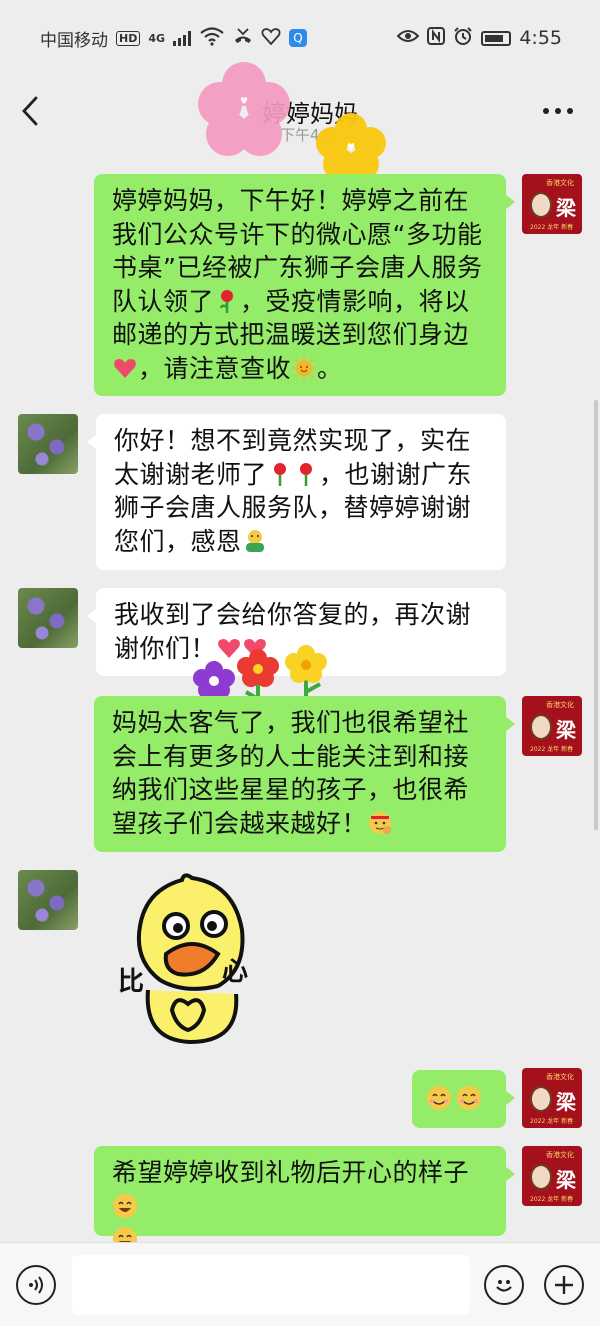 The width and height of the screenshot is (600, 1326). Describe the element at coordinates (131, 982) in the screenshot. I see `sticker-text-left: 比` at that location.